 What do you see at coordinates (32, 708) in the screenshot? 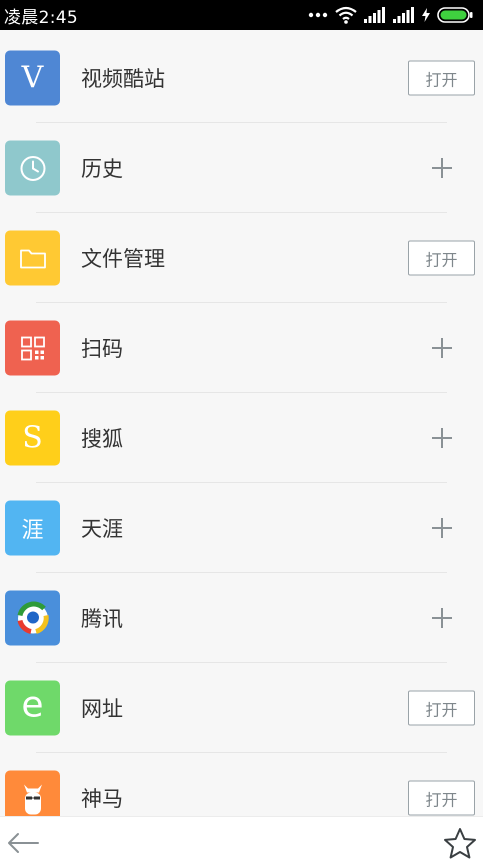
I see `e-letter-icon: e` at bounding box center [32, 708].